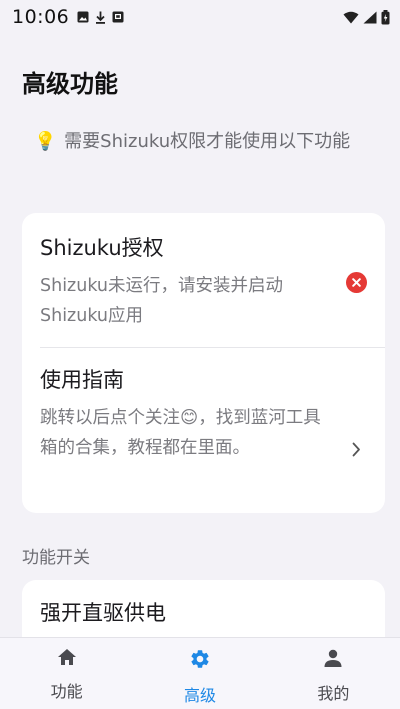  Describe the element at coordinates (333, 673) in the screenshot. I see `nav-item-profile: 我的` at that location.